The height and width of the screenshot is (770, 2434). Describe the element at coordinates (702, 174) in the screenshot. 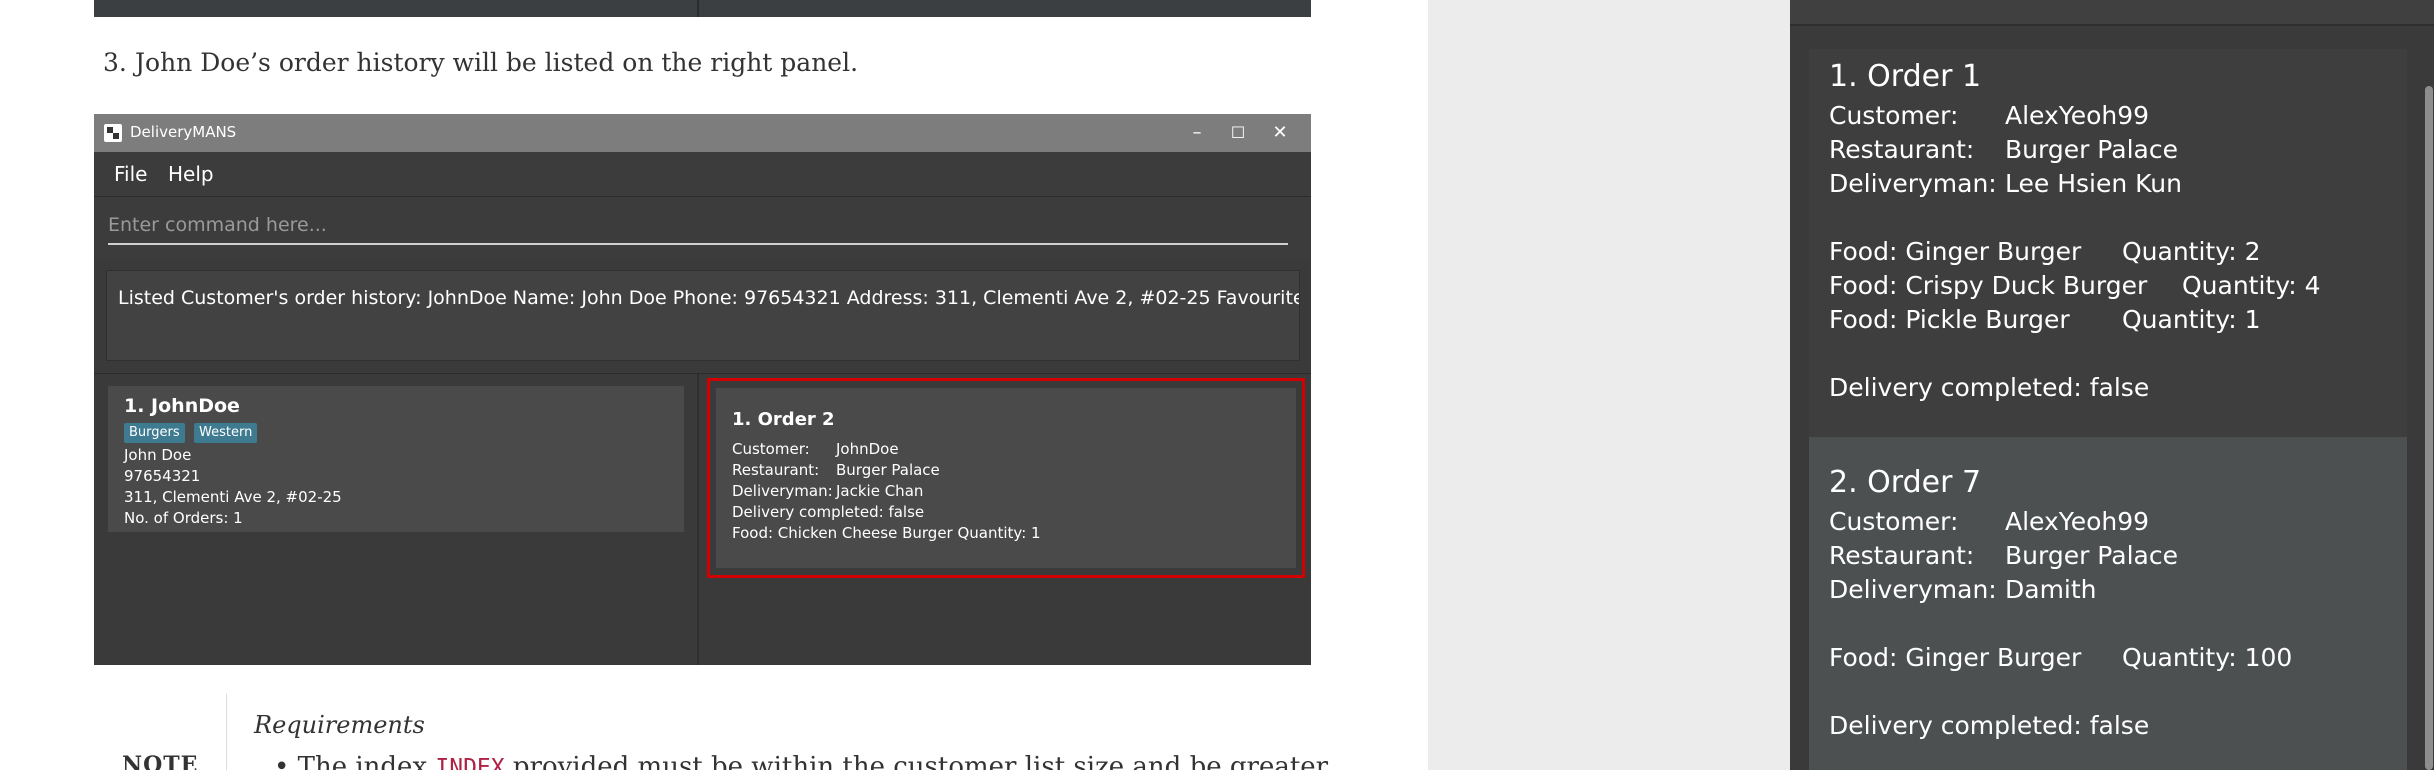

I see `menu-bar: File Help` at that location.